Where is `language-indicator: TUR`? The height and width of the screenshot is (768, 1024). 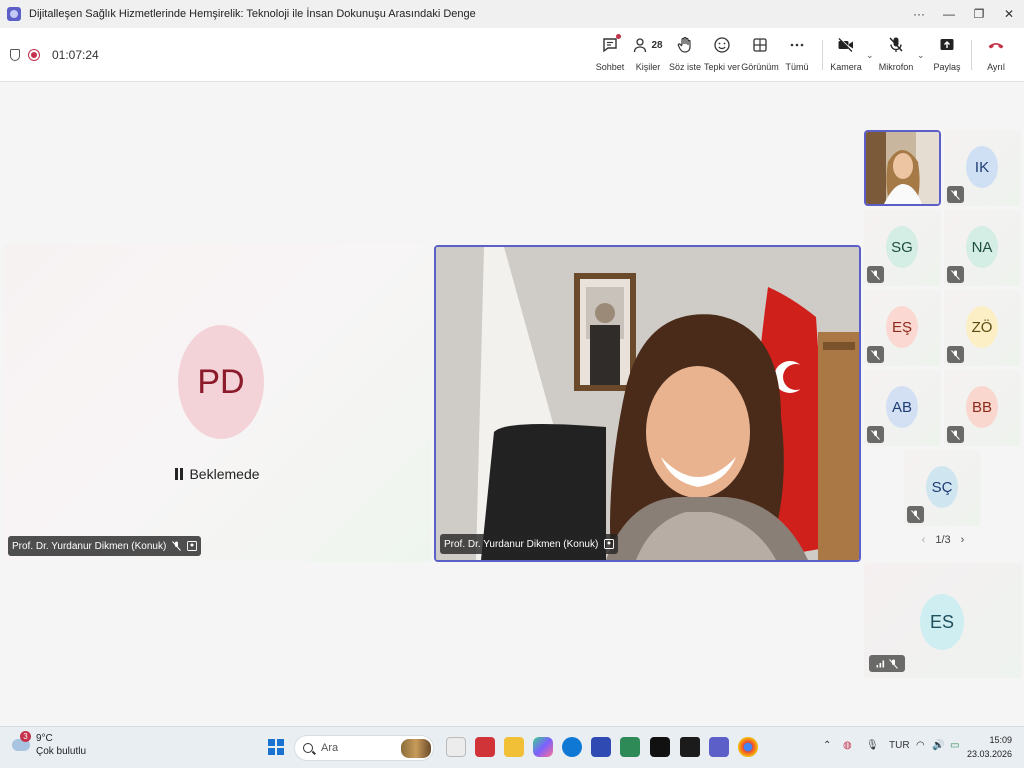 language-indicator: TUR is located at coordinates (899, 745).